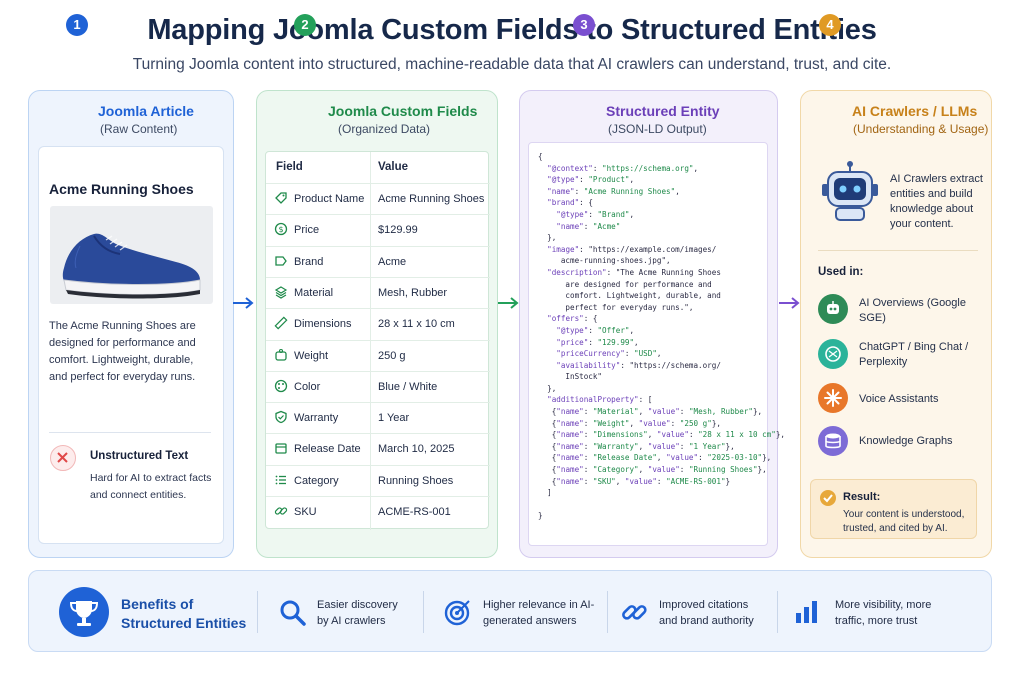 This screenshot has height=683, width=1024. Describe the element at coordinates (416, 449) in the screenshot. I see `field-value: March 10, 2025` at that location.